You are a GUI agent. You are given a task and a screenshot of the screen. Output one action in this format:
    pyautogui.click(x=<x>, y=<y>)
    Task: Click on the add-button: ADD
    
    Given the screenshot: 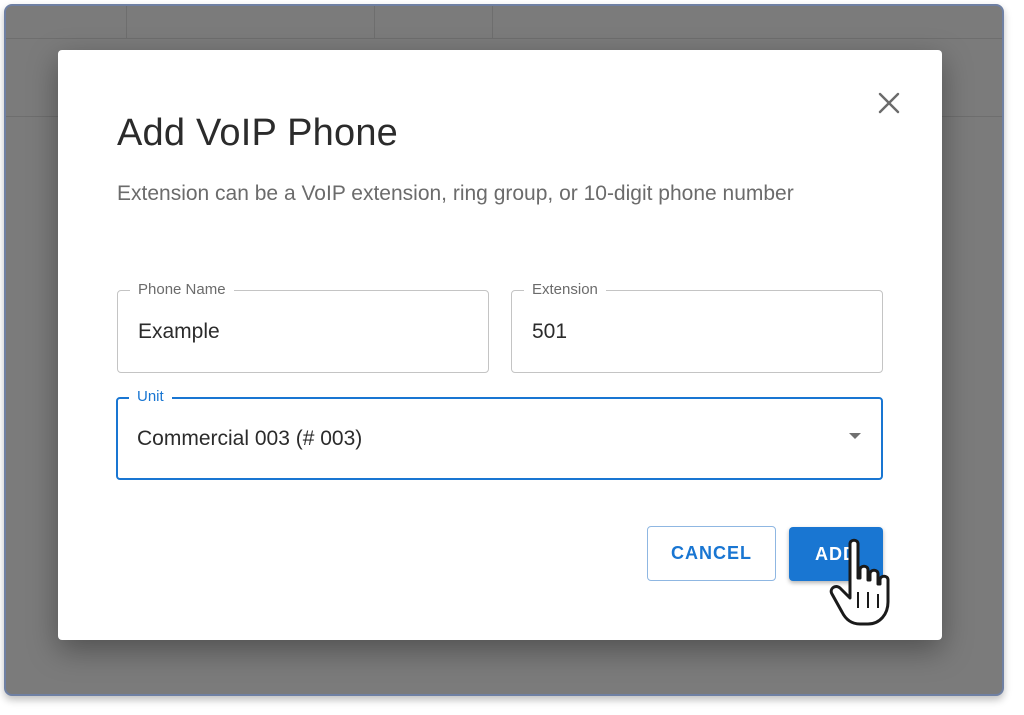 What is the action you would take?
    pyautogui.click(x=836, y=554)
    